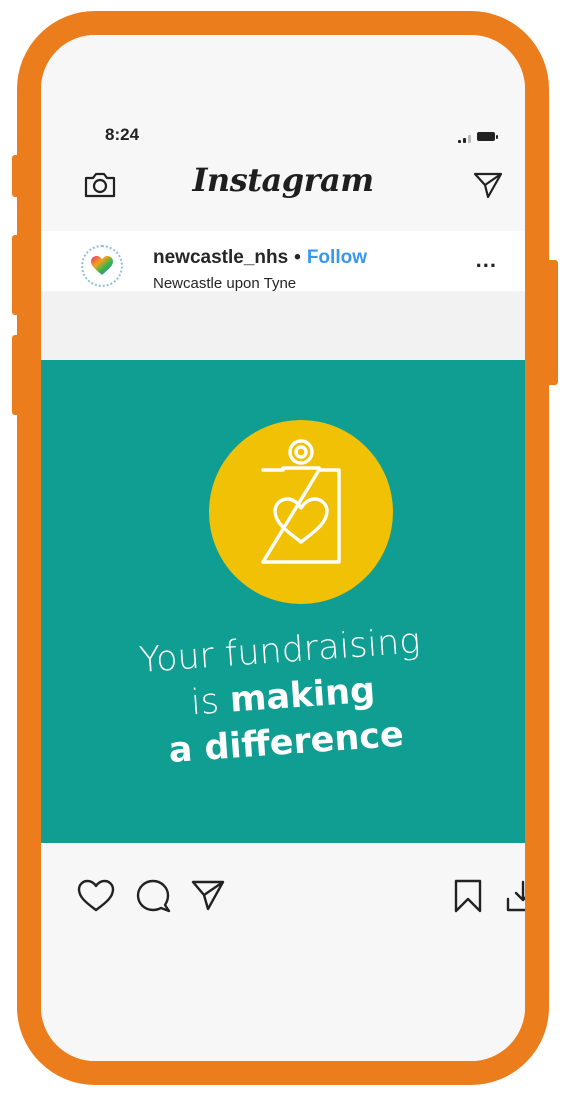  What do you see at coordinates (208, 897) in the screenshot?
I see `share-icon` at bounding box center [208, 897].